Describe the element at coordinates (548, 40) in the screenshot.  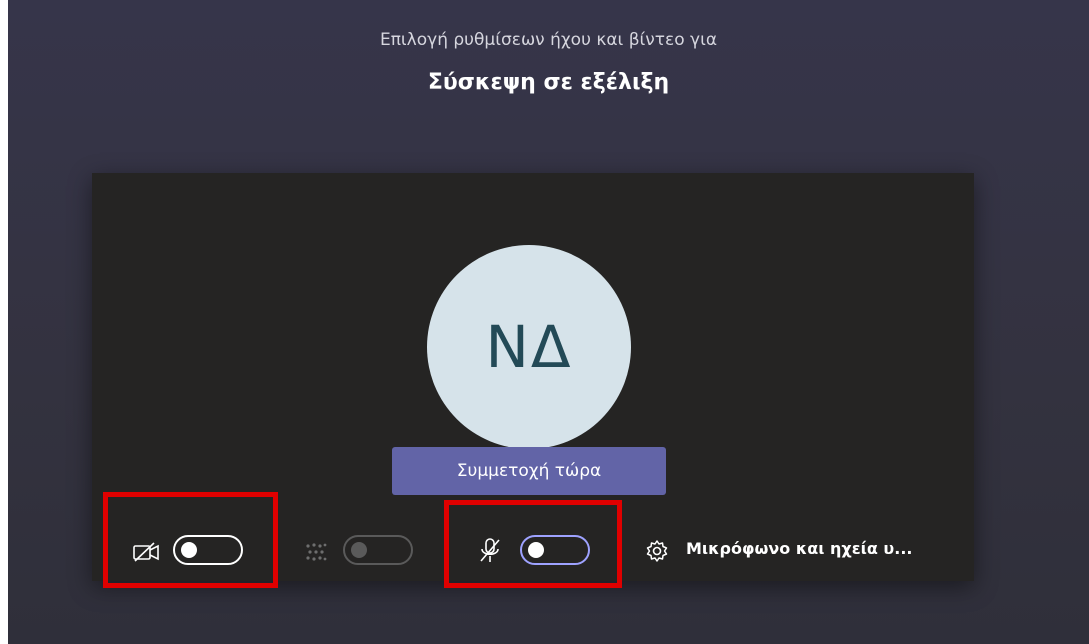
I see `prejoin-subtitle: Επιλογή ρυθμίσεων ήχου και βίντεο για` at that location.